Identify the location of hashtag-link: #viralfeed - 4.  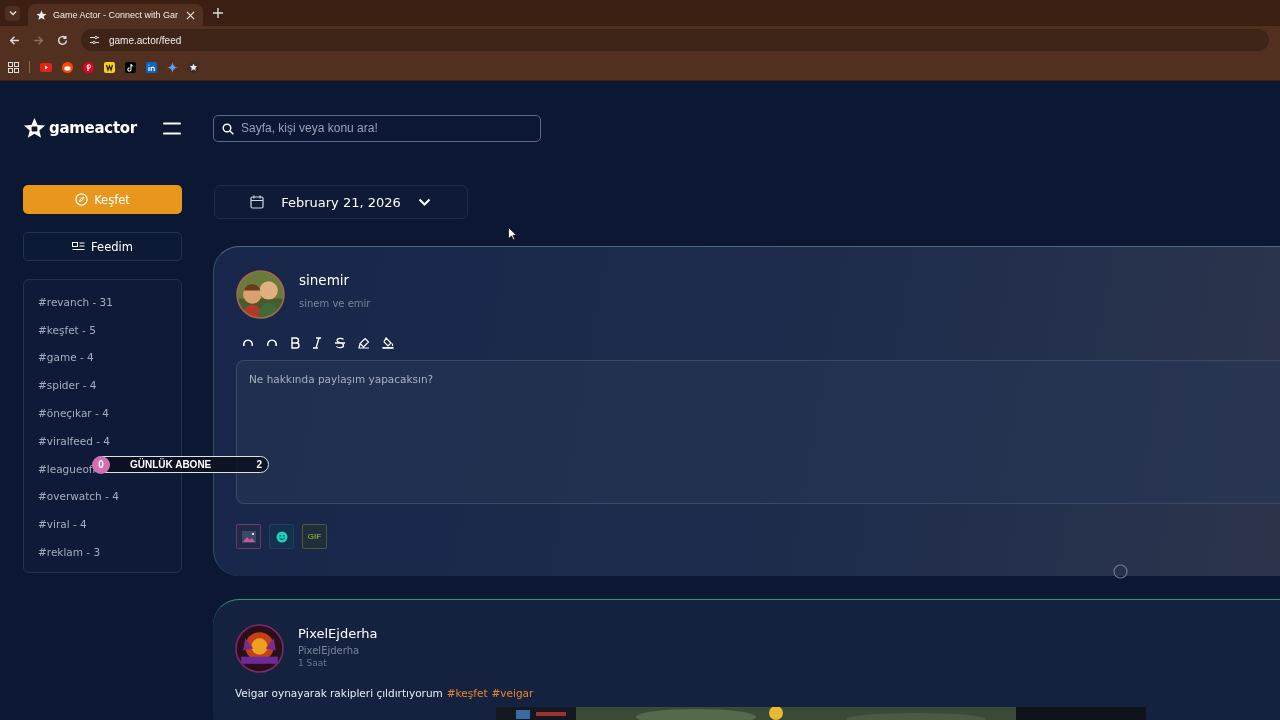
(74, 440).